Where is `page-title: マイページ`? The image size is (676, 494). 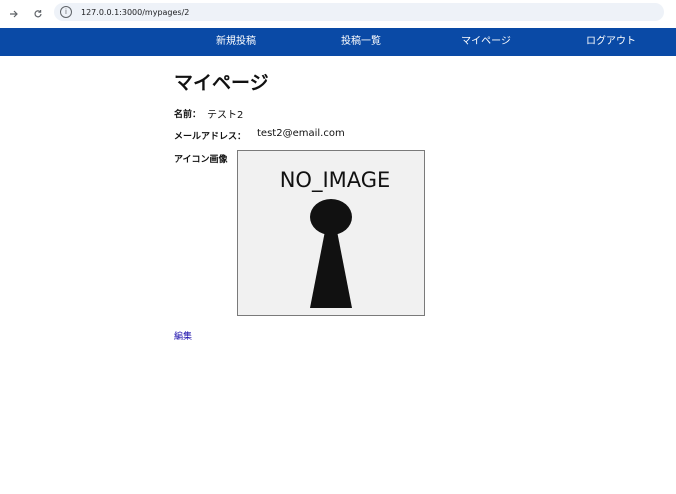
page-title: マイページ is located at coordinates (221, 83).